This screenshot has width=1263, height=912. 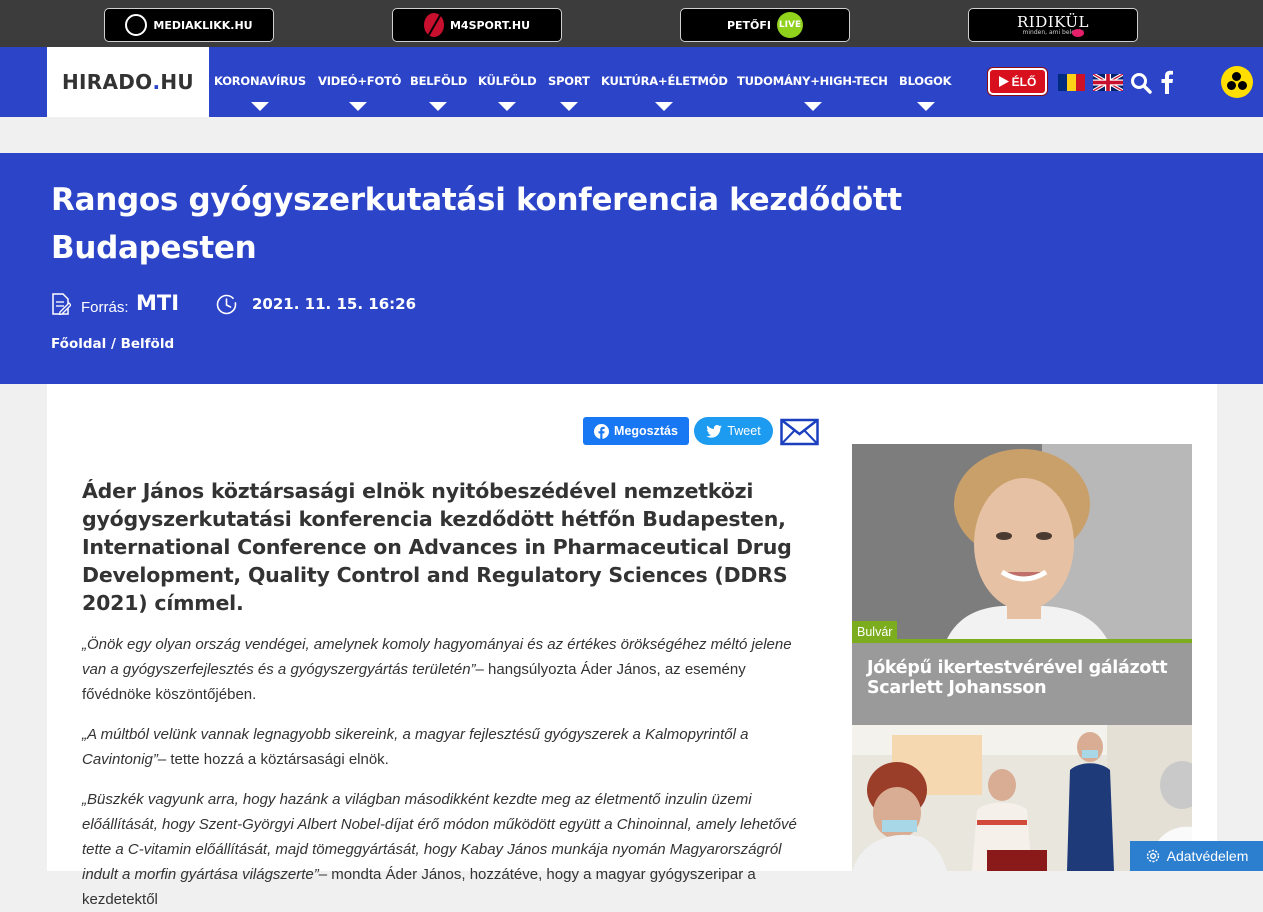 I want to click on ridikul-label: RIDIKÜL, so click(x=1053, y=21).